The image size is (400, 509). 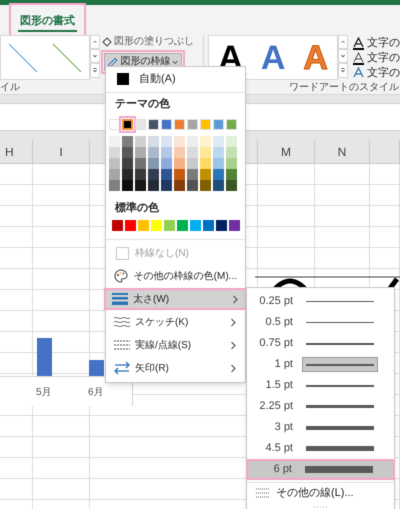 What do you see at coordinates (320, 427) in the screenshot?
I see `line-weight-option: 3 pt` at bounding box center [320, 427].